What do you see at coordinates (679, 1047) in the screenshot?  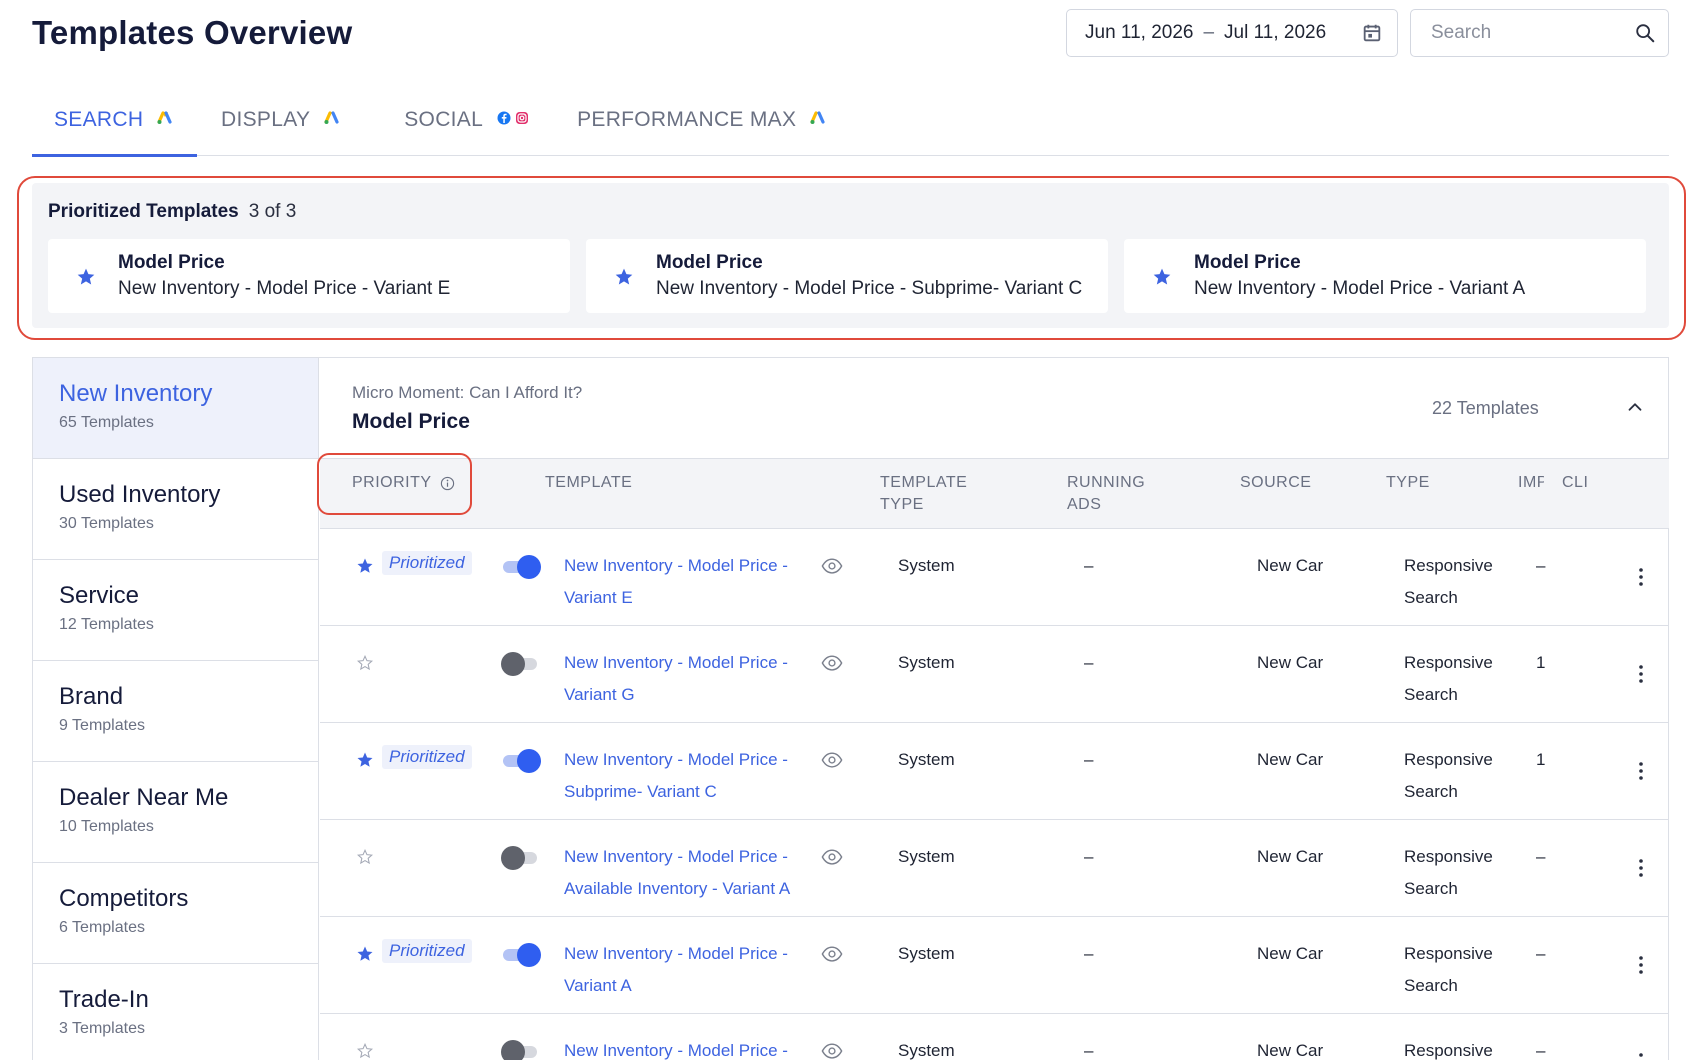 I see `template-name-link: New Inventory - Model Price -` at bounding box center [679, 1047].